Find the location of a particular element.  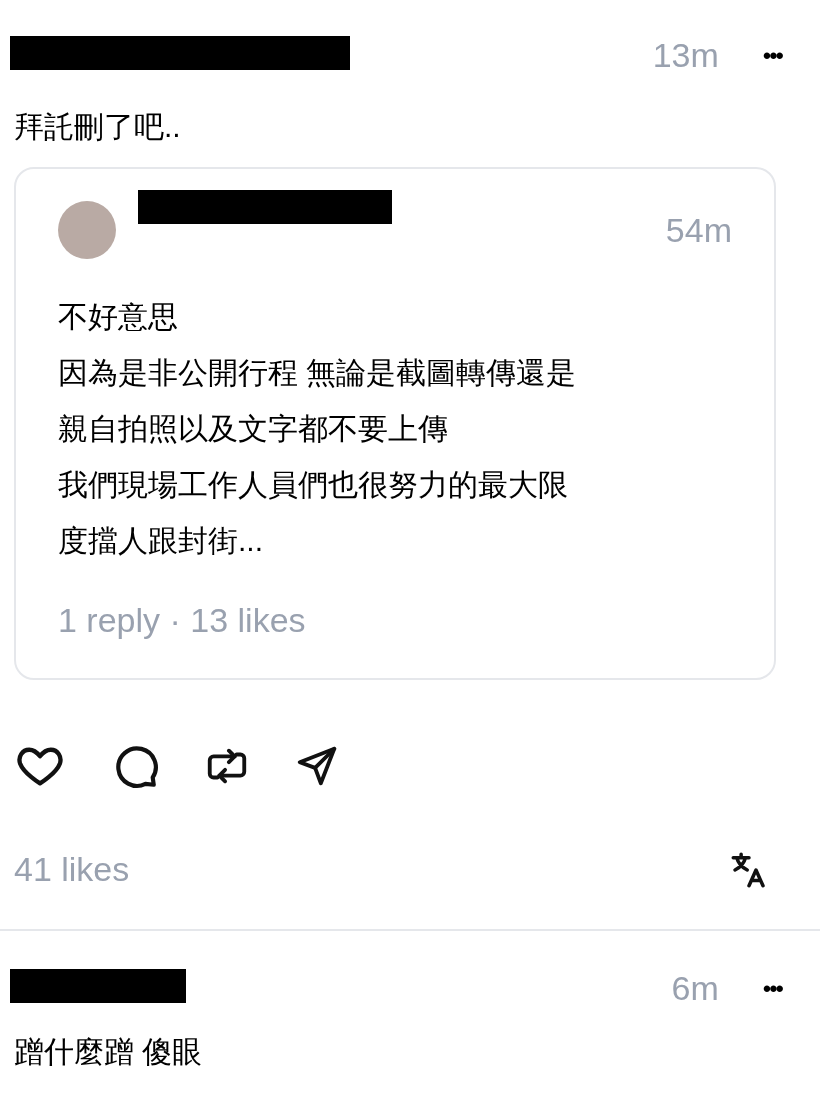

avatar is located at coordinates (87, 230).